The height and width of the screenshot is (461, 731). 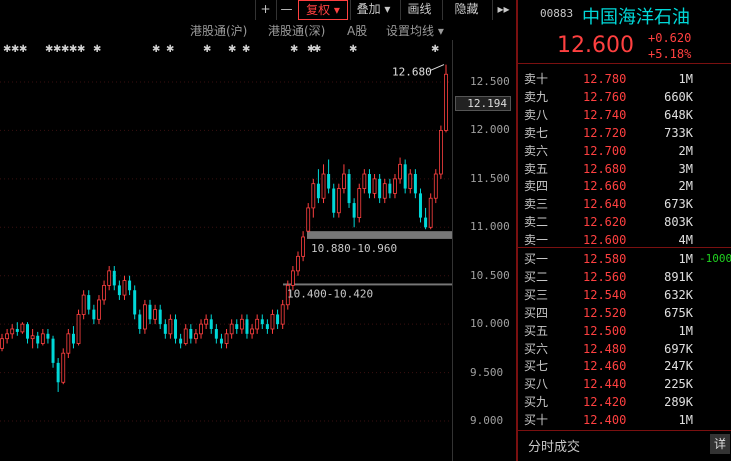 I want to click on ask-row: 卖五 12.680 3M, so click(x=624, y=169).